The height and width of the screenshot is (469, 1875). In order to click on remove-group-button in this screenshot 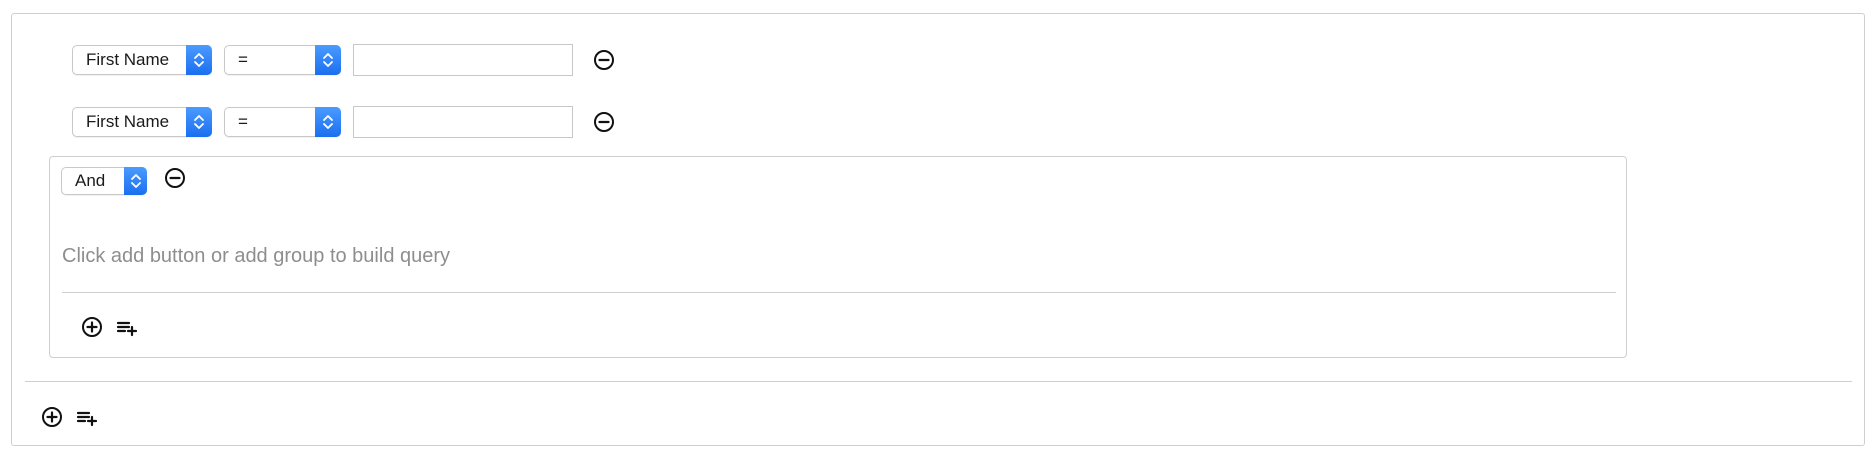, I will do `click(175, 178)`.